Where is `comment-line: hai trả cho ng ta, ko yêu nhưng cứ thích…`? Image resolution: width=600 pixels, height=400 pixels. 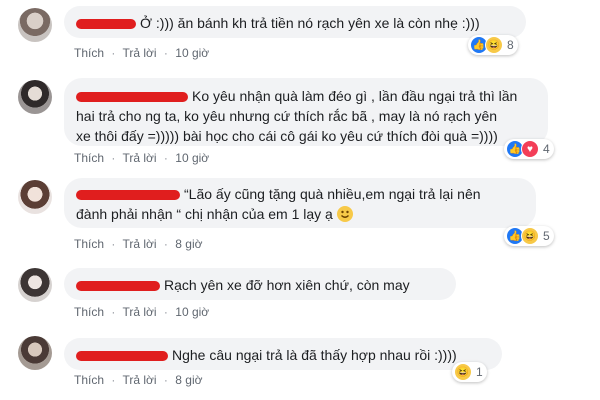 comment-line: hai trả cho ng ta, ko yêu nhưng cứ thích… is located at coordinates (287, 116).